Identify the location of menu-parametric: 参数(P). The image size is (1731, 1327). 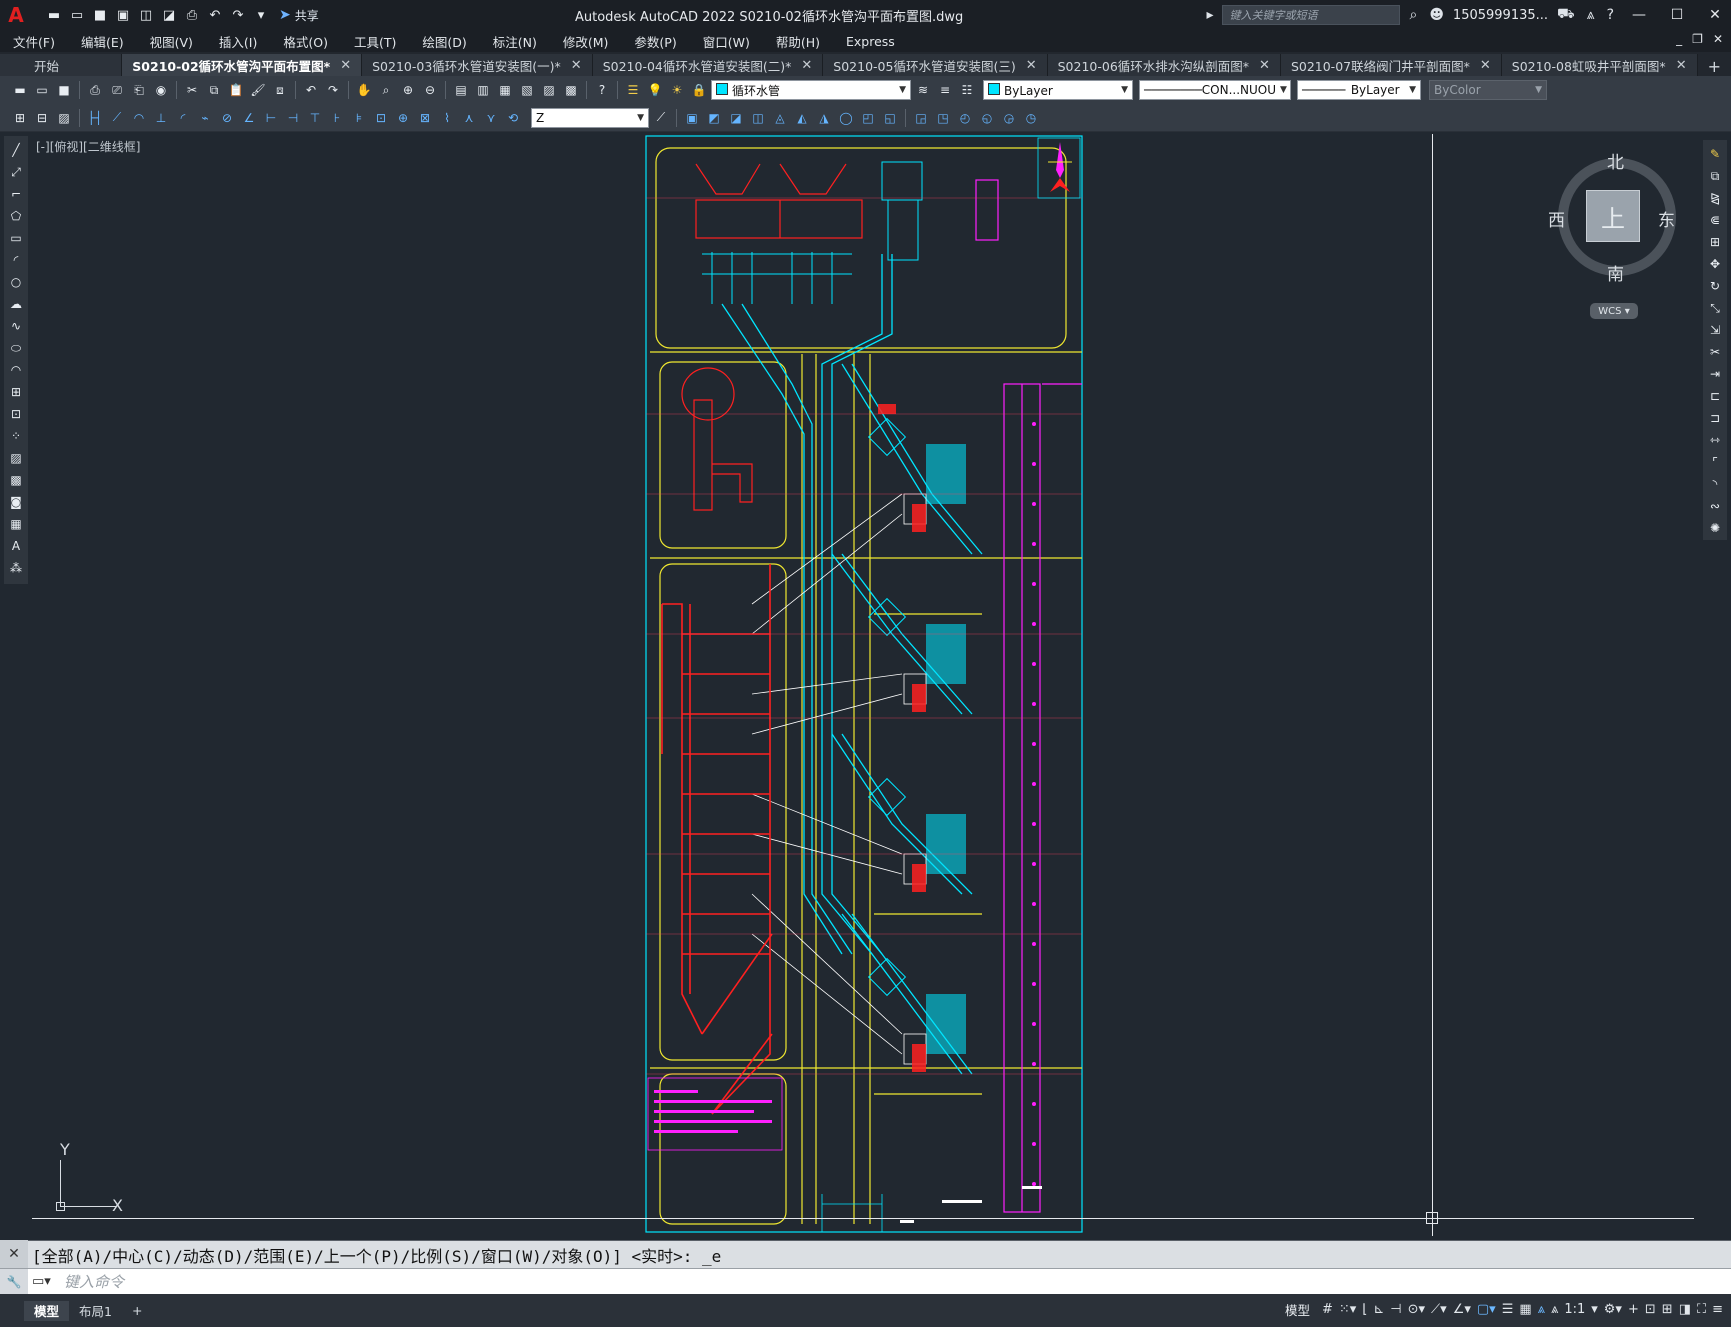
(655, 41).